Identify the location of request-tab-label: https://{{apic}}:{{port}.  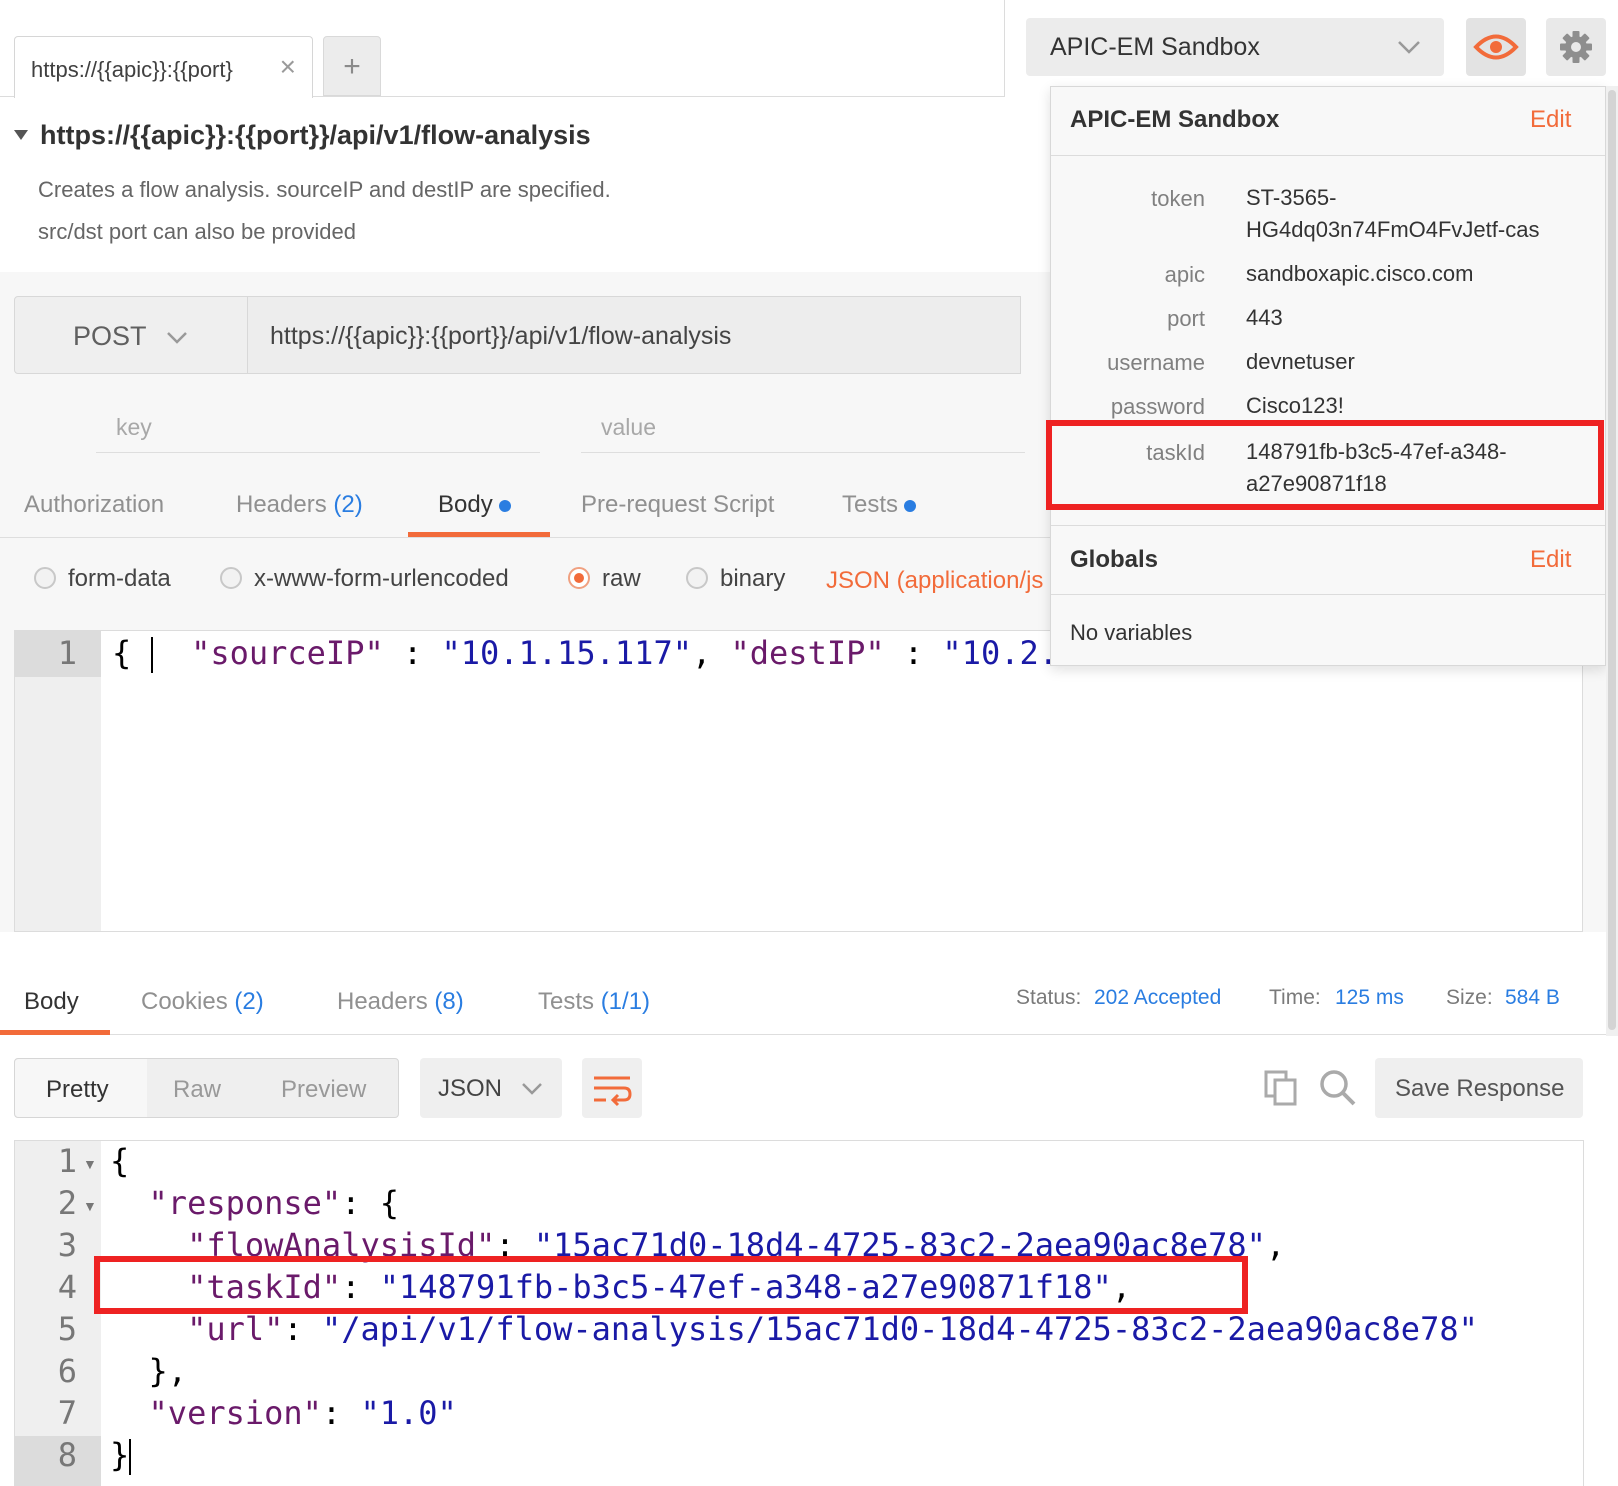
(132, 69).